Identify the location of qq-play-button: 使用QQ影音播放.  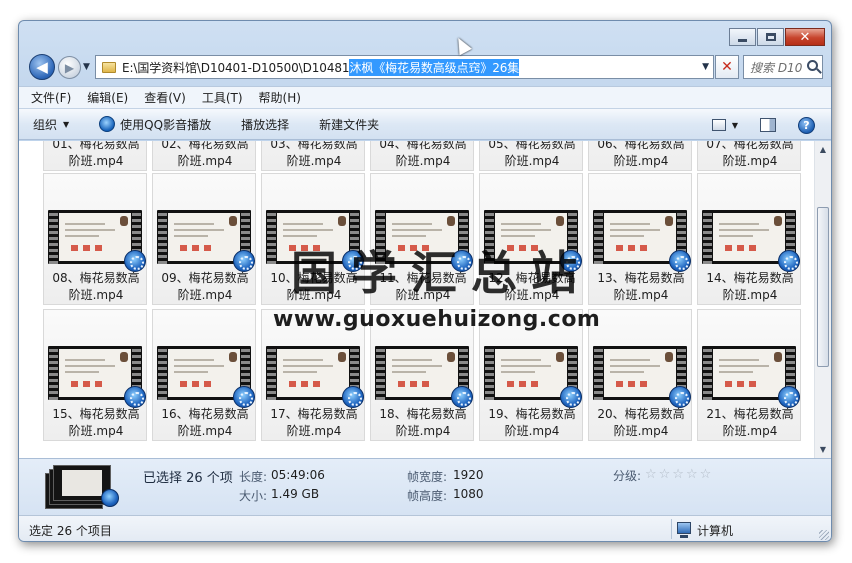
(155, 124).